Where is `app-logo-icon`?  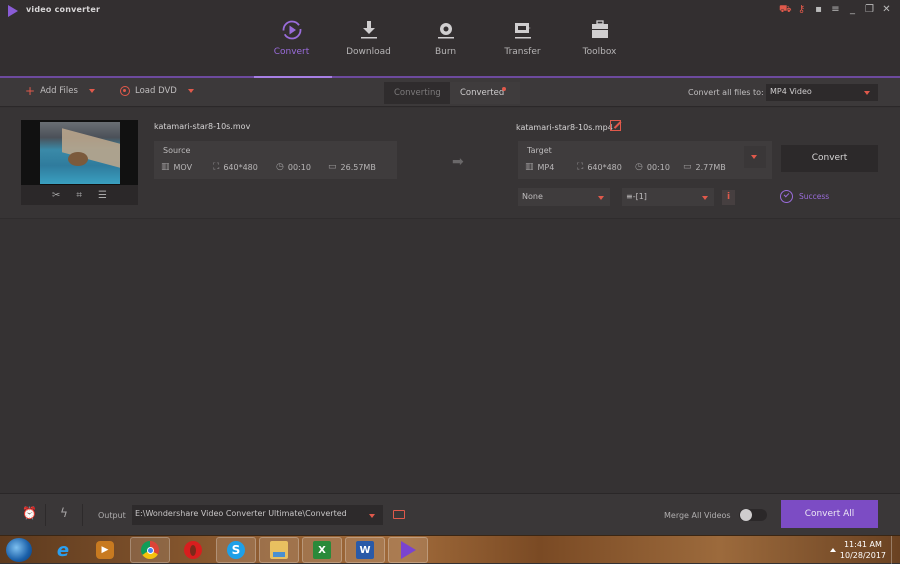
app-logo-icon is located at coordinates (13, 11).